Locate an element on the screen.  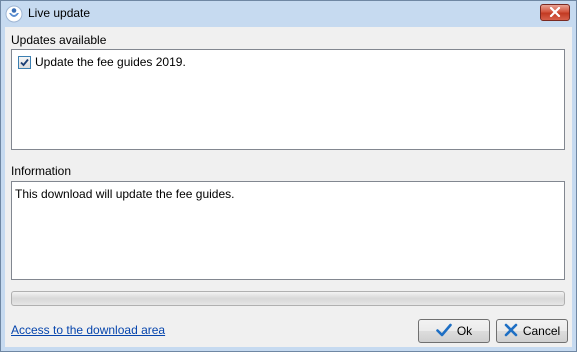
window-title: Live update is located at coordinates (59, 13).